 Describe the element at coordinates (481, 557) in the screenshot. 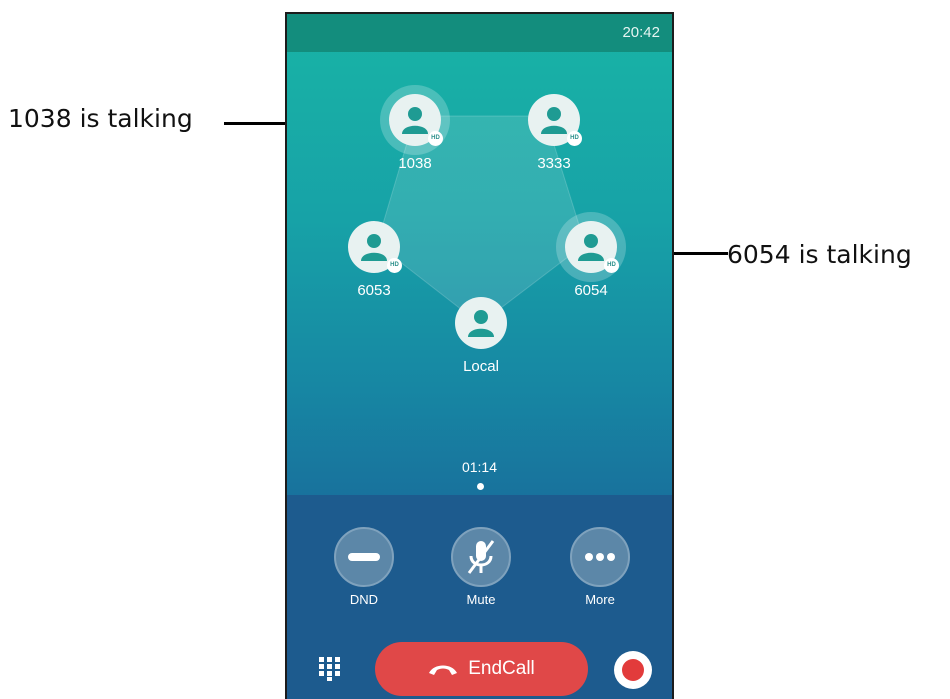

I see `mic-off-icon` at that location.